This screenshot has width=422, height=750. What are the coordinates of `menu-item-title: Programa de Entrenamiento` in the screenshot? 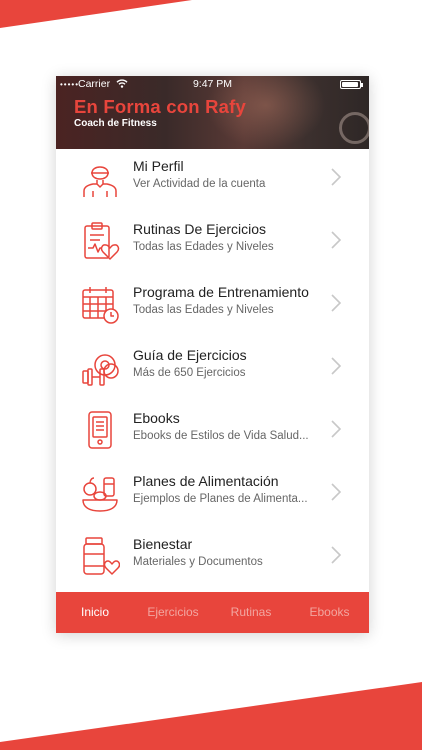 It's located at (221, 292).